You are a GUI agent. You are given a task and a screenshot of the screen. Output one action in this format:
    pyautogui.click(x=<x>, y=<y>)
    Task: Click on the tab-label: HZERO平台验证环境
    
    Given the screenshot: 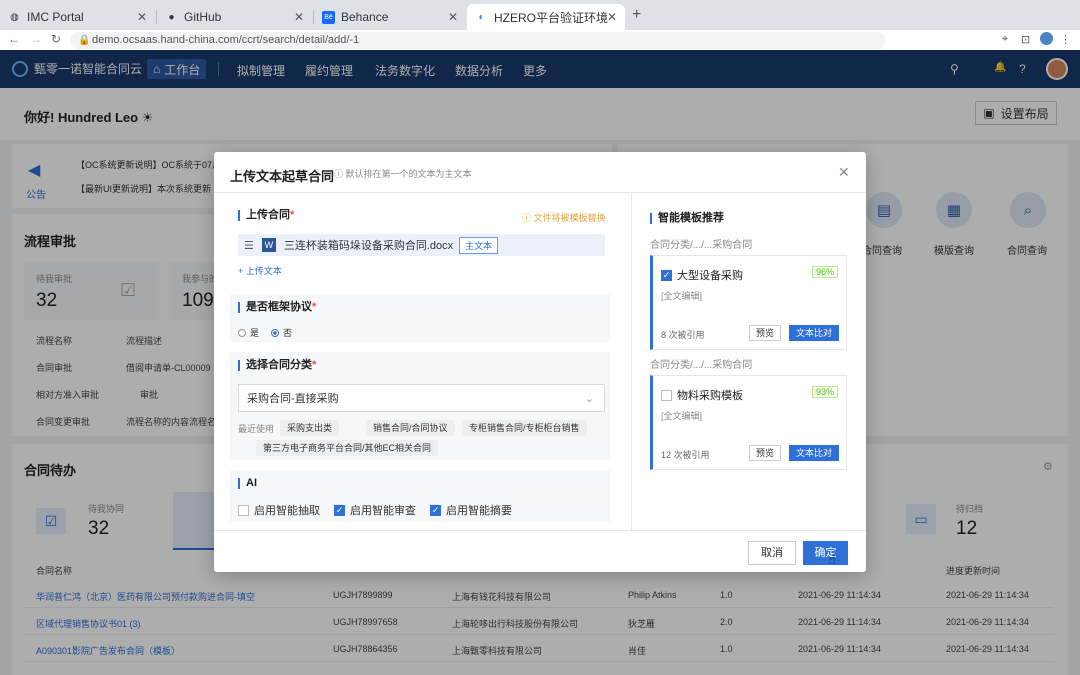 What is the action you would take?
    pyautogui.click(x=551, y=17)
    